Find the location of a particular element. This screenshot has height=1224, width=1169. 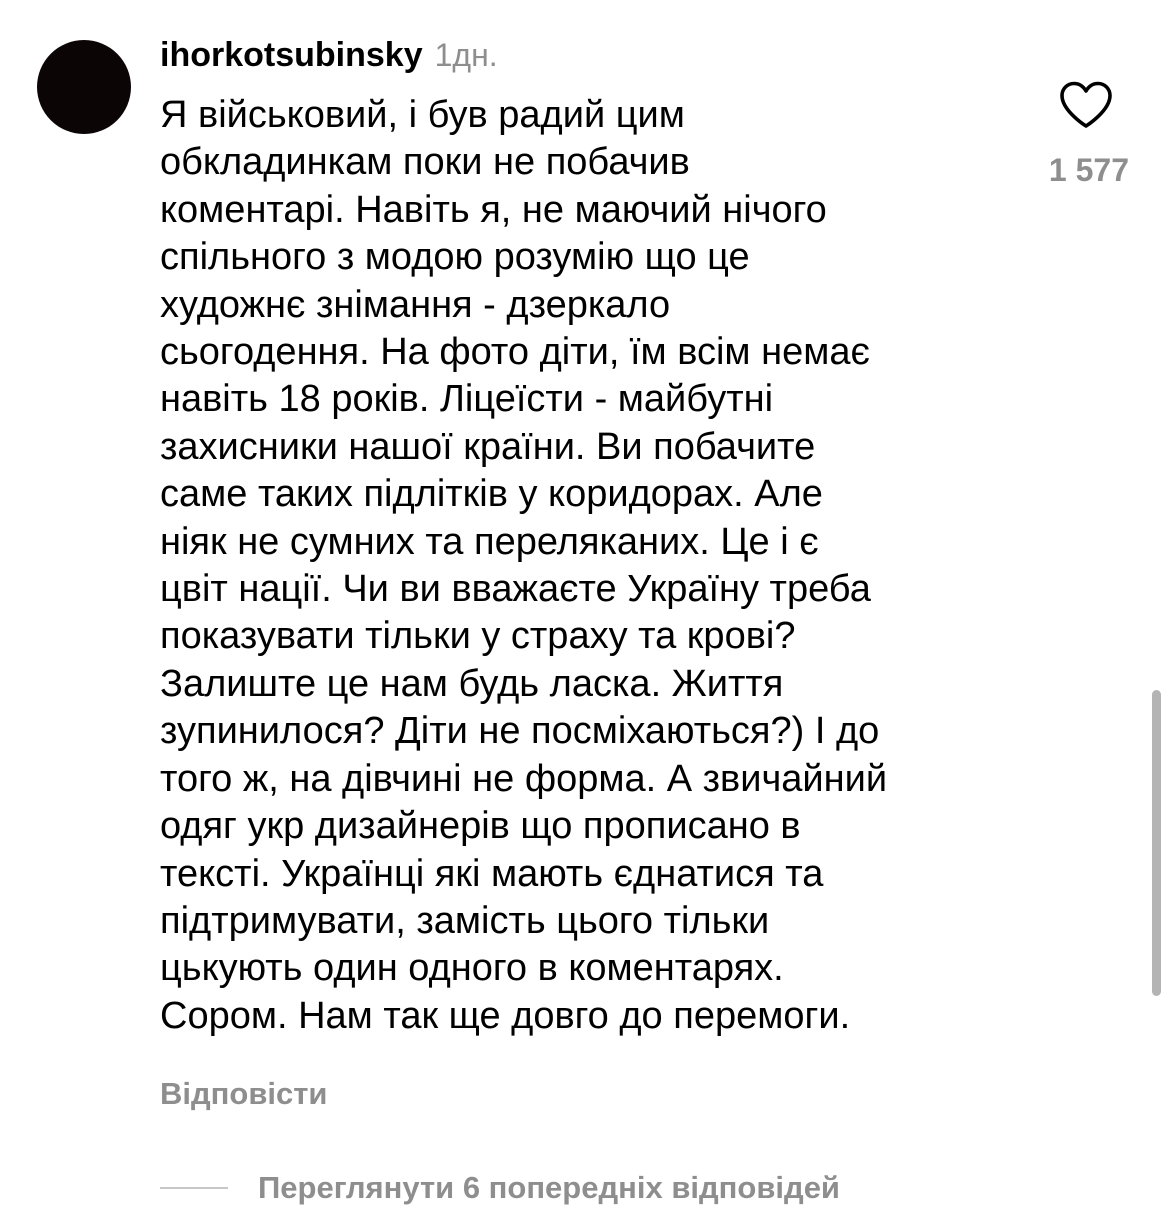

view-previous-replies-button: Переглянути 6 попередніх відповідей is located at coordinates (500, 1188).